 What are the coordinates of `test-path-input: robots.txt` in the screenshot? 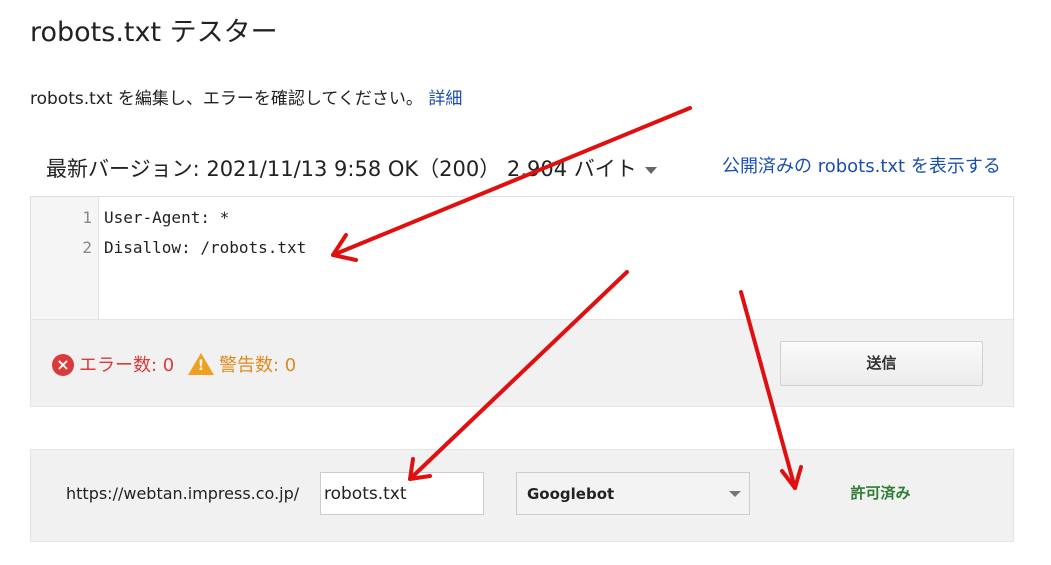 It's located at (402, 493).